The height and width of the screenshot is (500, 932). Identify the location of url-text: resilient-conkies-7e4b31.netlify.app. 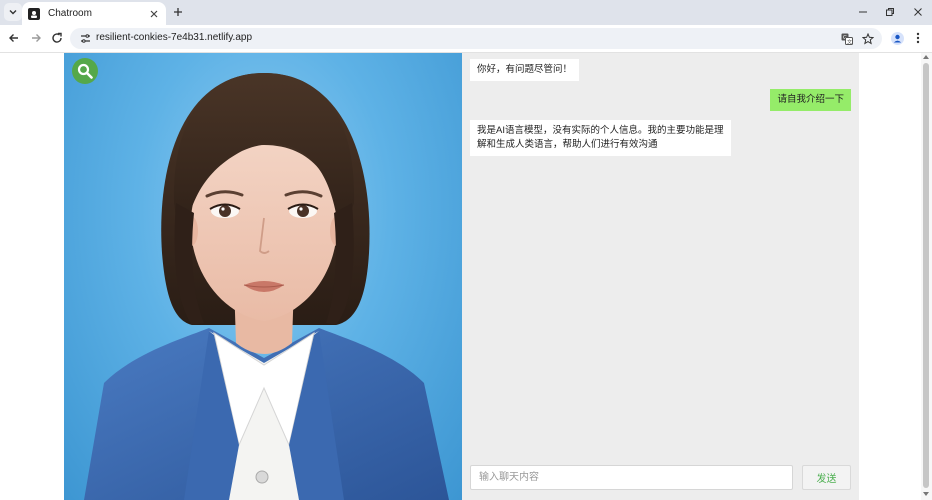
(174, 37).